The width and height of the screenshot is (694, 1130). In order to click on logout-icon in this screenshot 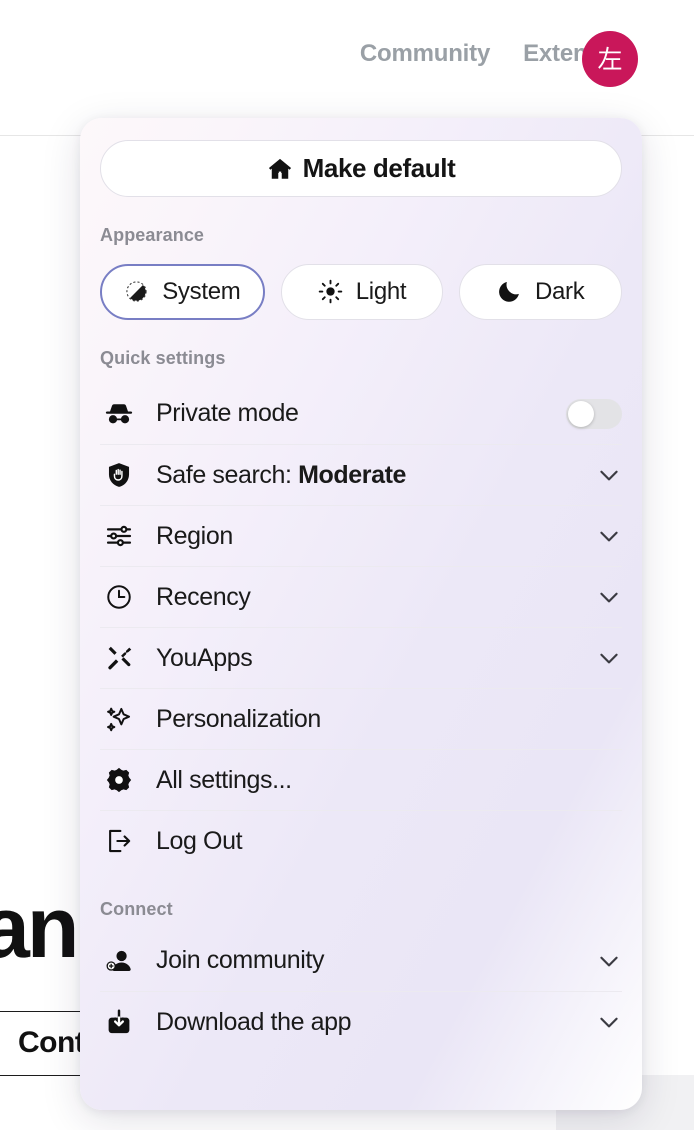, I will do `click(119, 841)`.